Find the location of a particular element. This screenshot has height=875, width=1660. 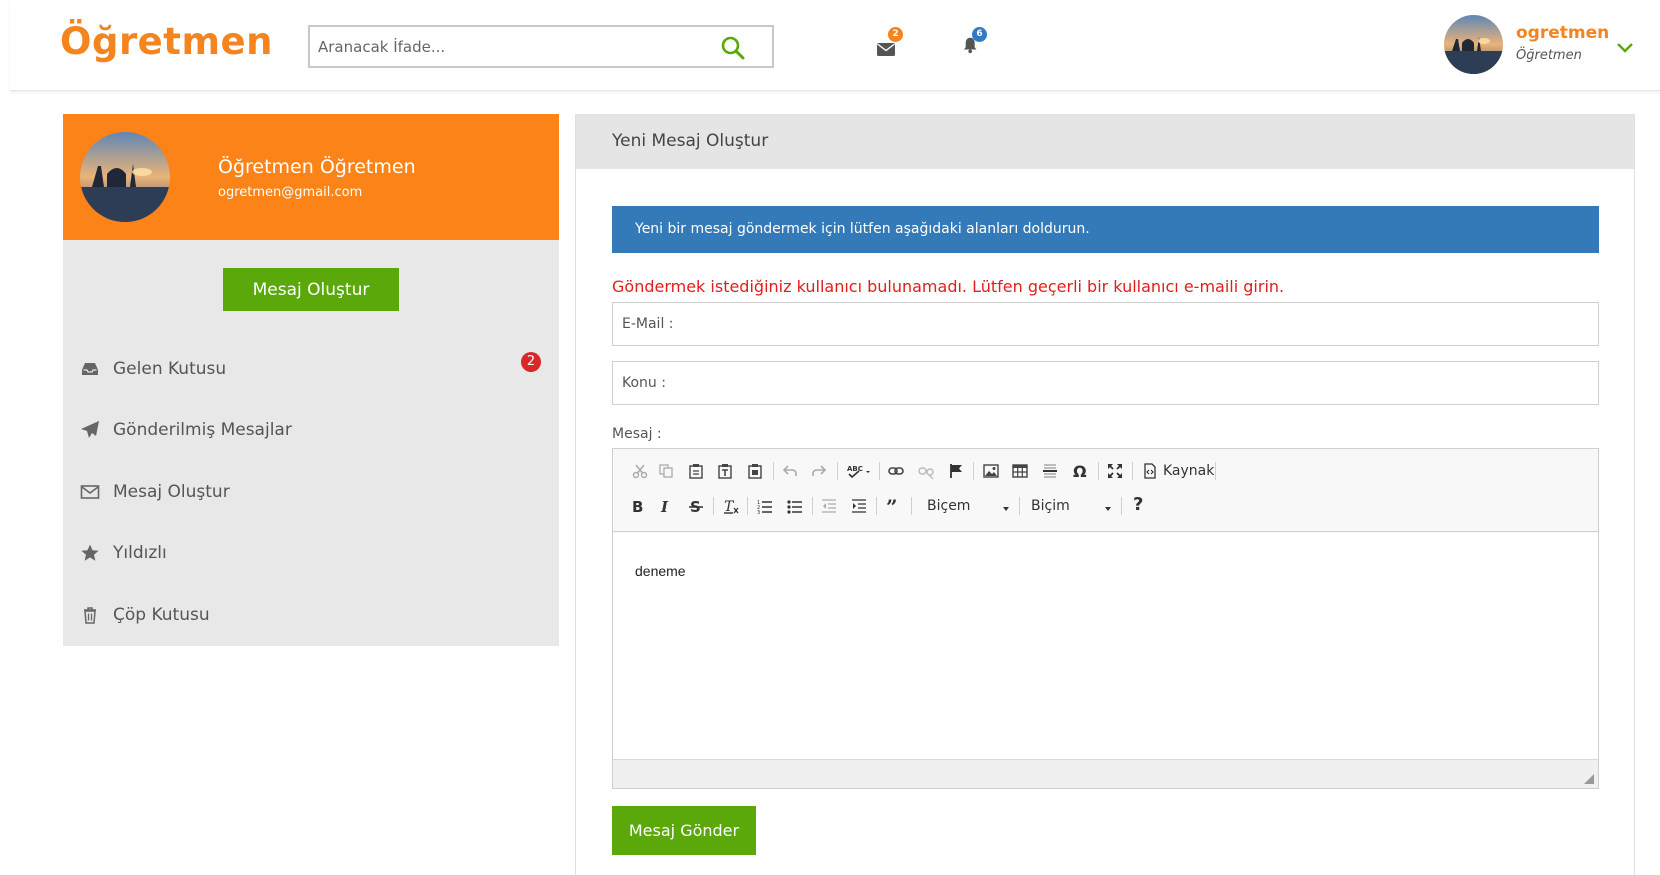

svg-text: Ω is located at coordinates (1080, 471).